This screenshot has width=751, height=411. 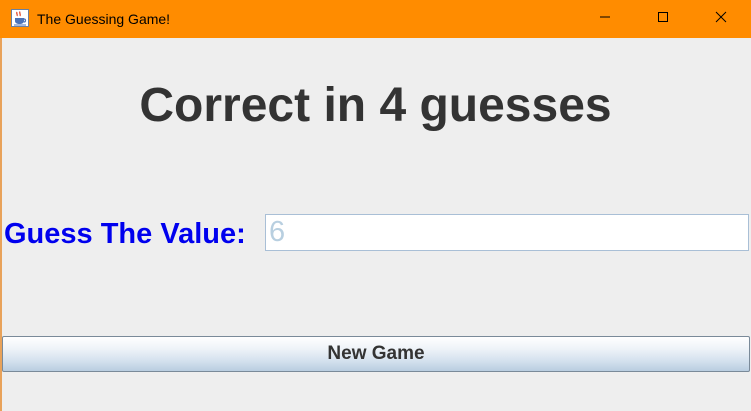 I want to click on close-icon, so click(x=721, y=19).